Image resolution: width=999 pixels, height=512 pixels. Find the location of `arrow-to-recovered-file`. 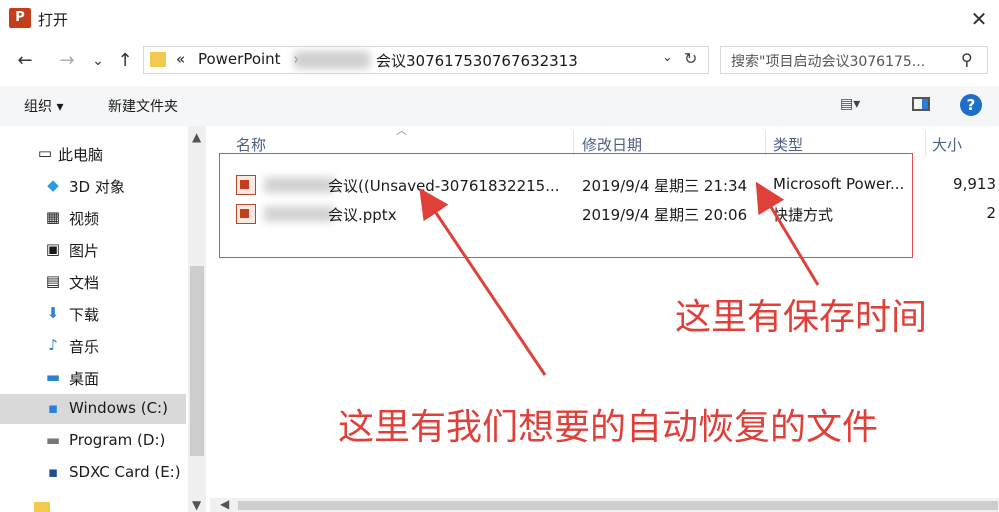

arrow-to-recovered-file is located at coordinates (483, 282).